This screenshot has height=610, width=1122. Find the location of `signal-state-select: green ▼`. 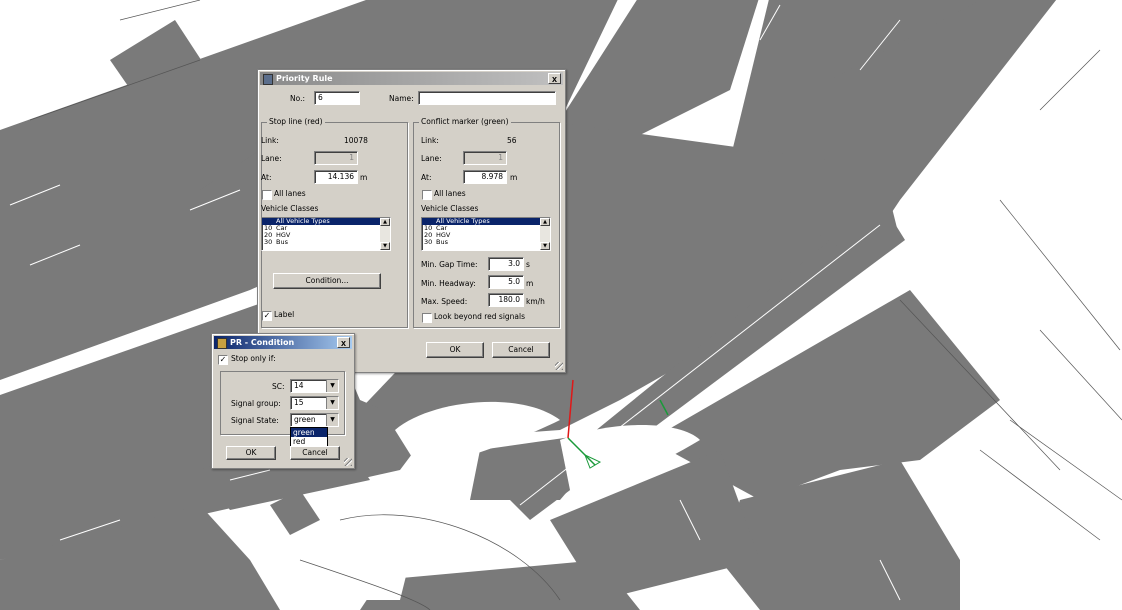

signal-state-select: green ▼ is located at coordinates (314, 420).